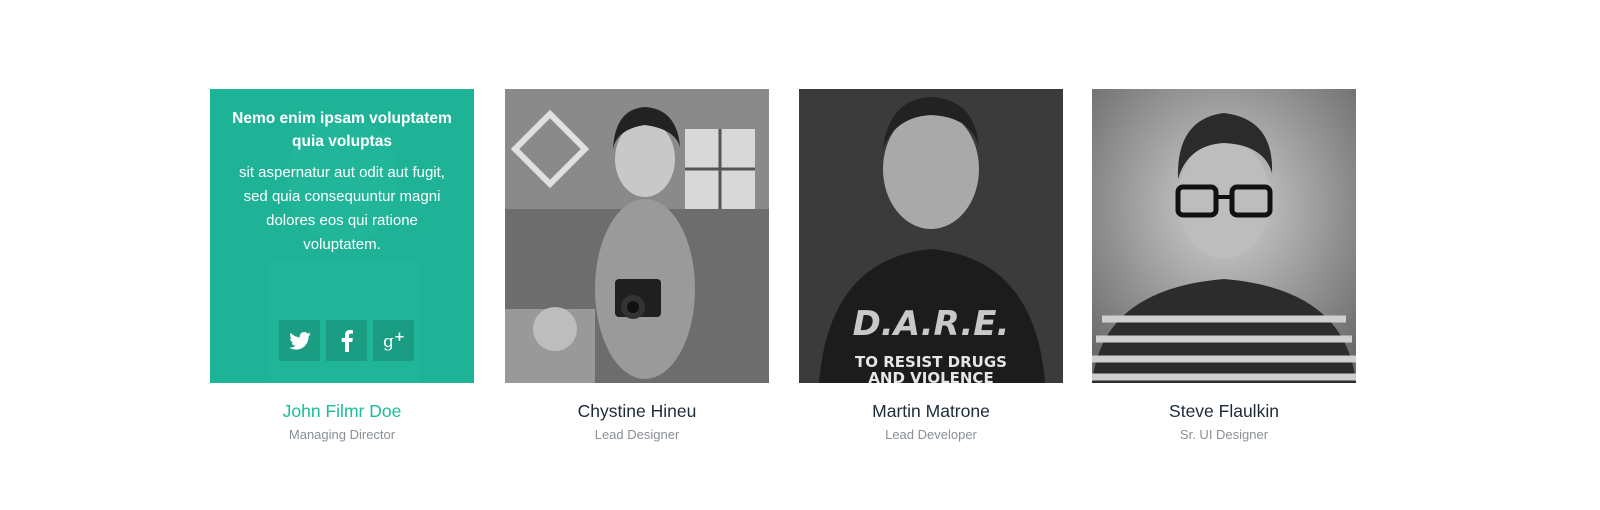 Image resolution: width=1600 pixels, height=510 pixels. I want to click on team-member-card: Chystine Hineu Lead Designer, so click(637, 266).